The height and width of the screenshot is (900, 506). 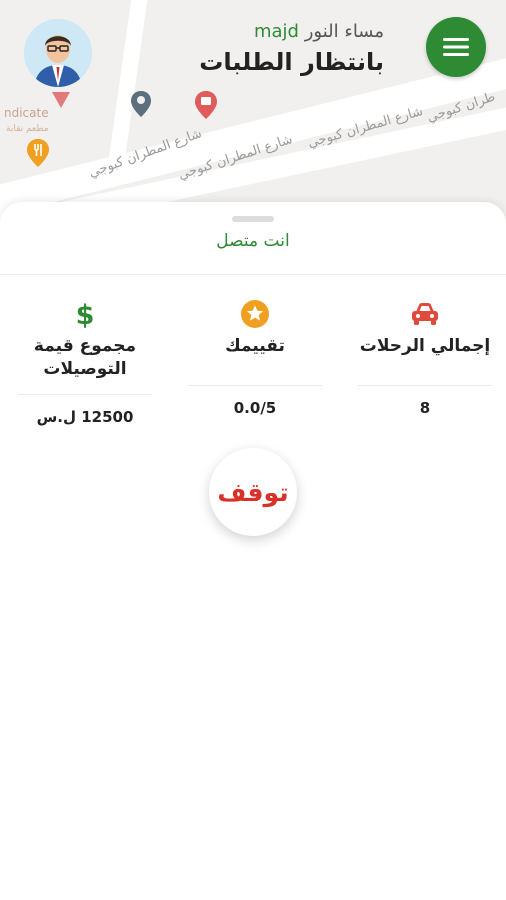 What do you see at coordinates (425, 314) in the screenshot?
I see `car-icon` at bounding box center [425, 314].